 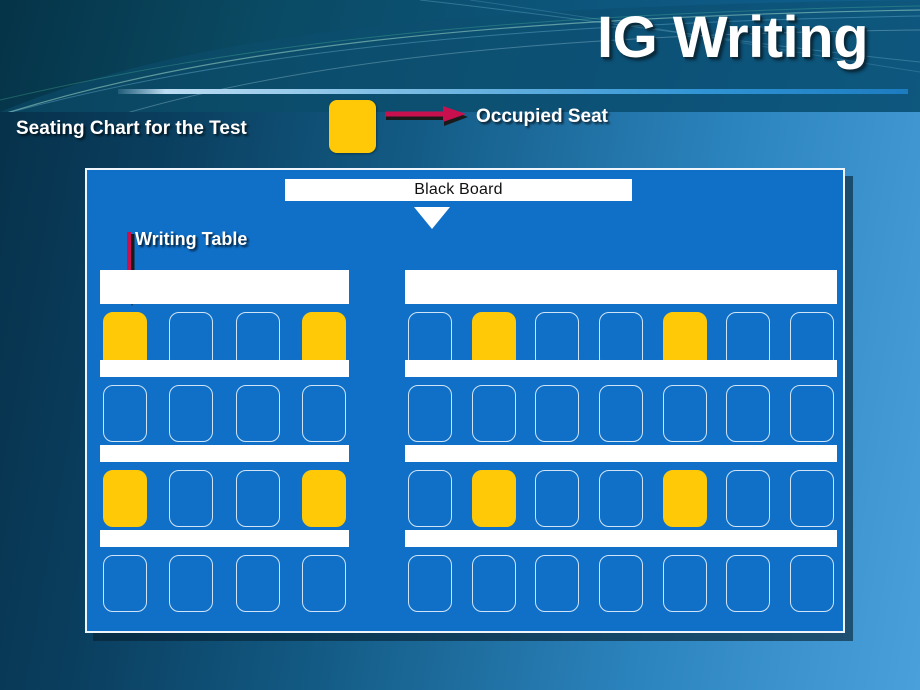 I want to click on writing-table-label: Writing Table, so click(x=191, y=239).